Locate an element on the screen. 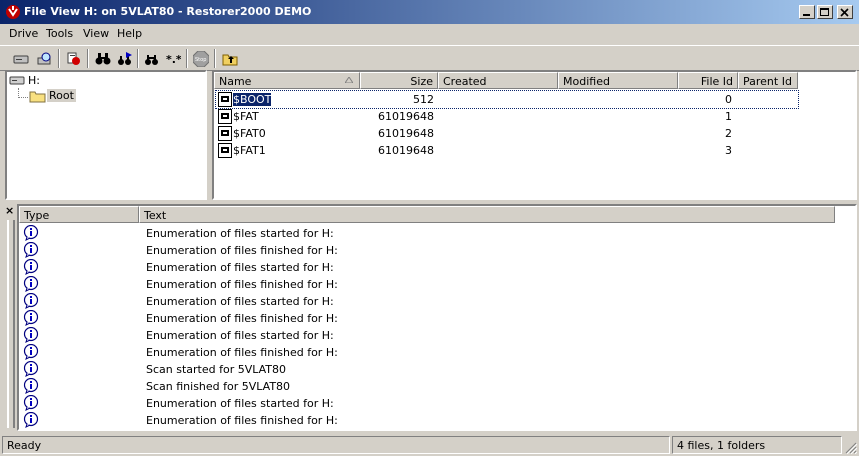 The height and width of the screenshot is (456, 859). find-button is located at coordinates (103, 59).